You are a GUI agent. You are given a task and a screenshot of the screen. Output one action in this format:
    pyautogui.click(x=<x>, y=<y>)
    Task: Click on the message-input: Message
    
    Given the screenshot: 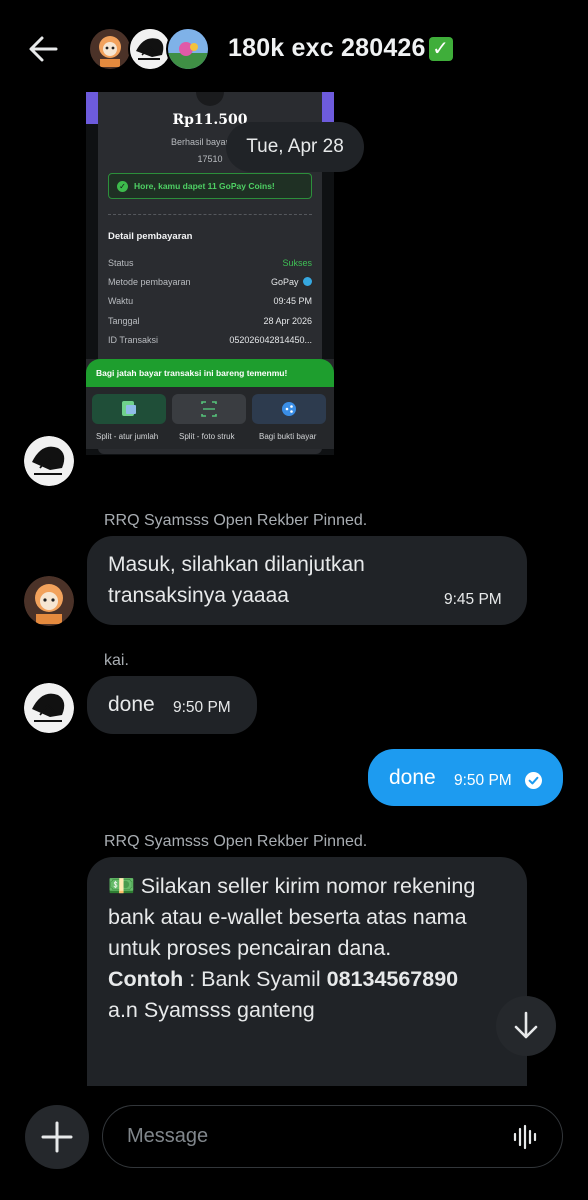 What is the action you would take?
    pyautogui.click(x=332, y=1136)
    